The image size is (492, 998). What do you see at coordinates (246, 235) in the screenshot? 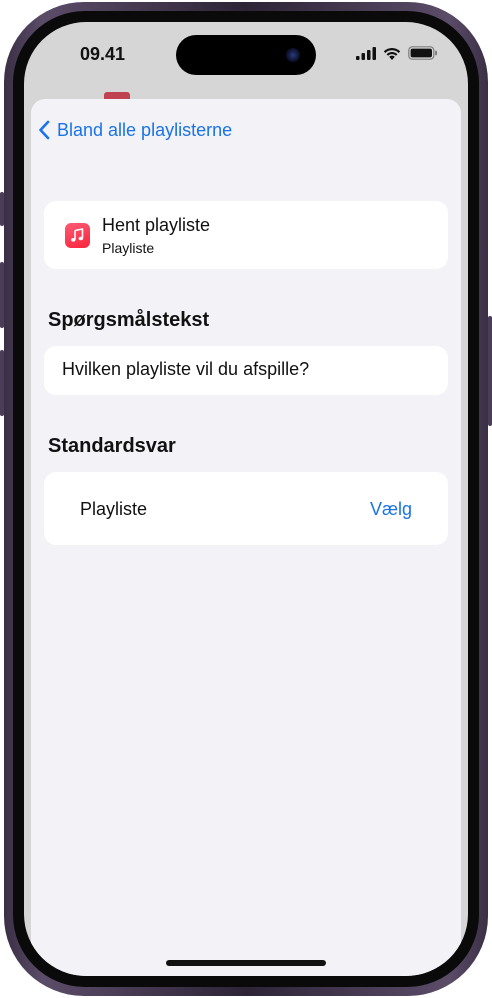
I see `action-card: Hent playliste Playliste` at bounding box center [246, 235].